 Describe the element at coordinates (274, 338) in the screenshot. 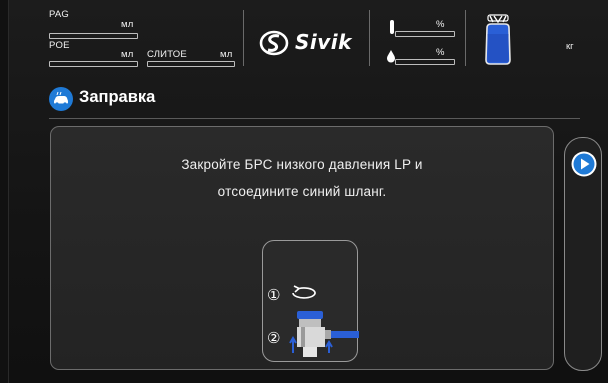

I see `step-2-marker: ②` at that location.